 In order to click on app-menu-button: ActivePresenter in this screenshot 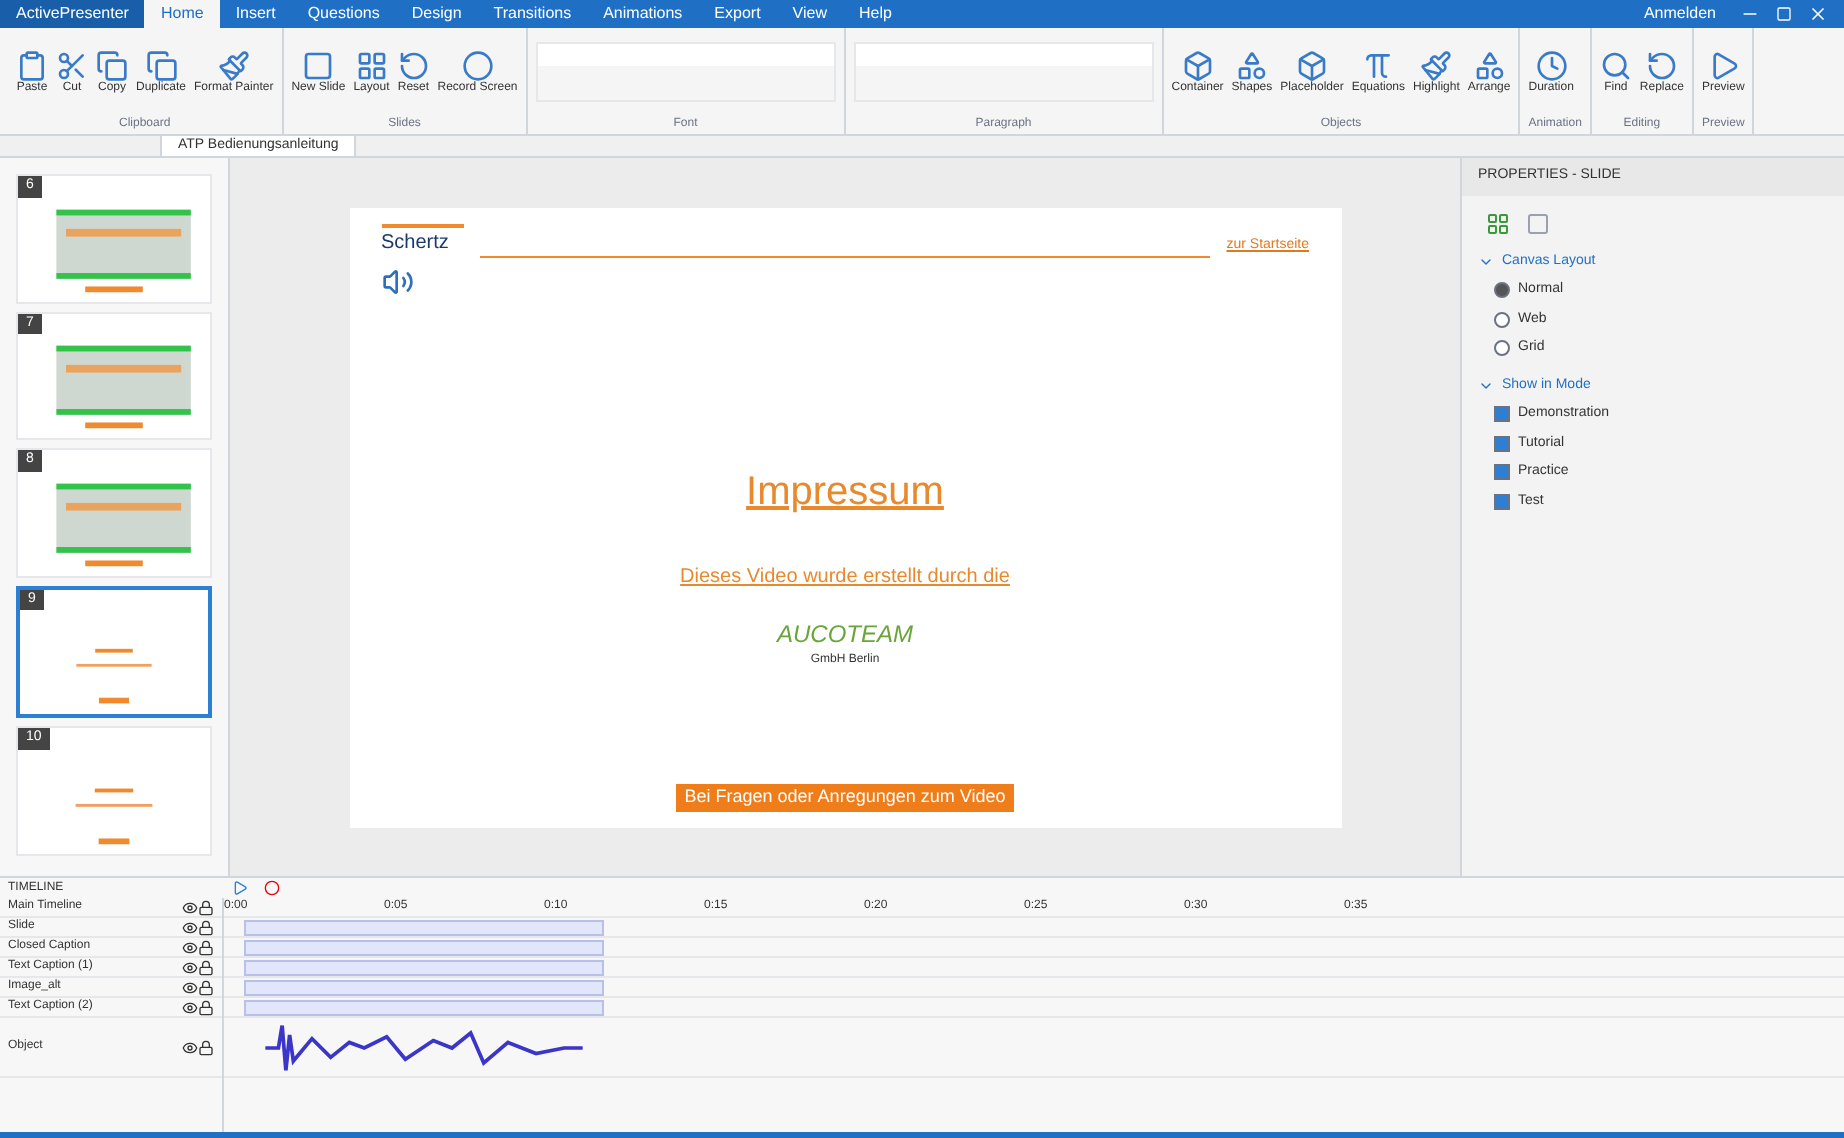, I will do `click(72, 14)`.